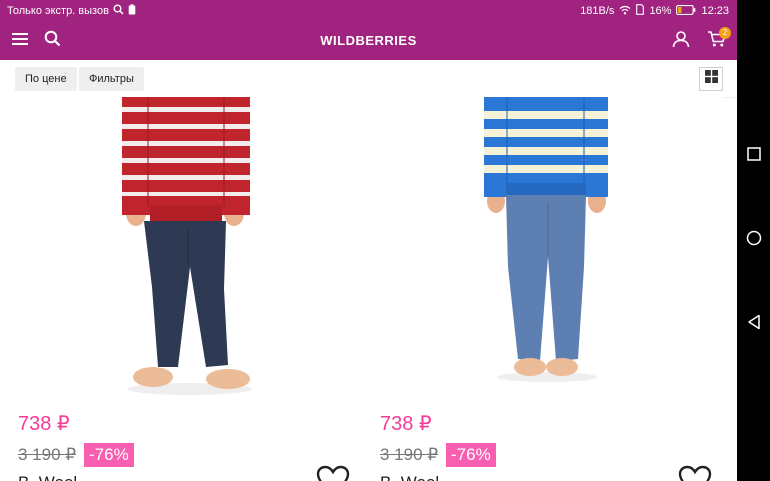  What do you see at coordinates (111, 79) in the screenshot?
I see `filters-button: Фильтры` at bounding box center [111, 79].